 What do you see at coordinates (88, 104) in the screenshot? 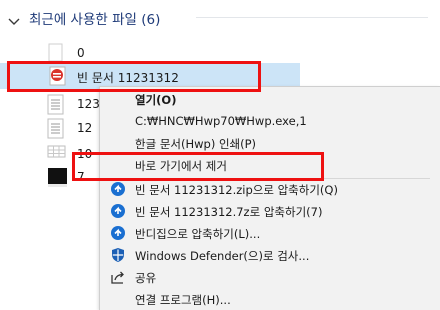
I see `file-name: 123` at bounding box center [88, 104].